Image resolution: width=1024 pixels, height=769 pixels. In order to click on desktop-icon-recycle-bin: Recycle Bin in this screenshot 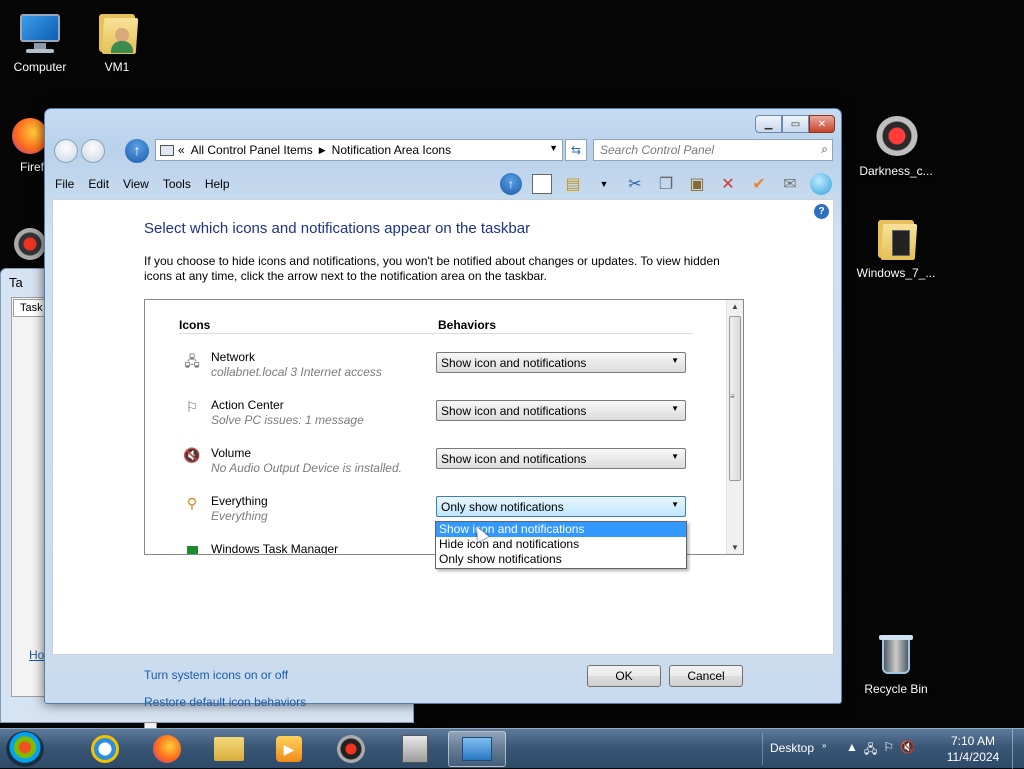, I will do `click(896, 663)`.